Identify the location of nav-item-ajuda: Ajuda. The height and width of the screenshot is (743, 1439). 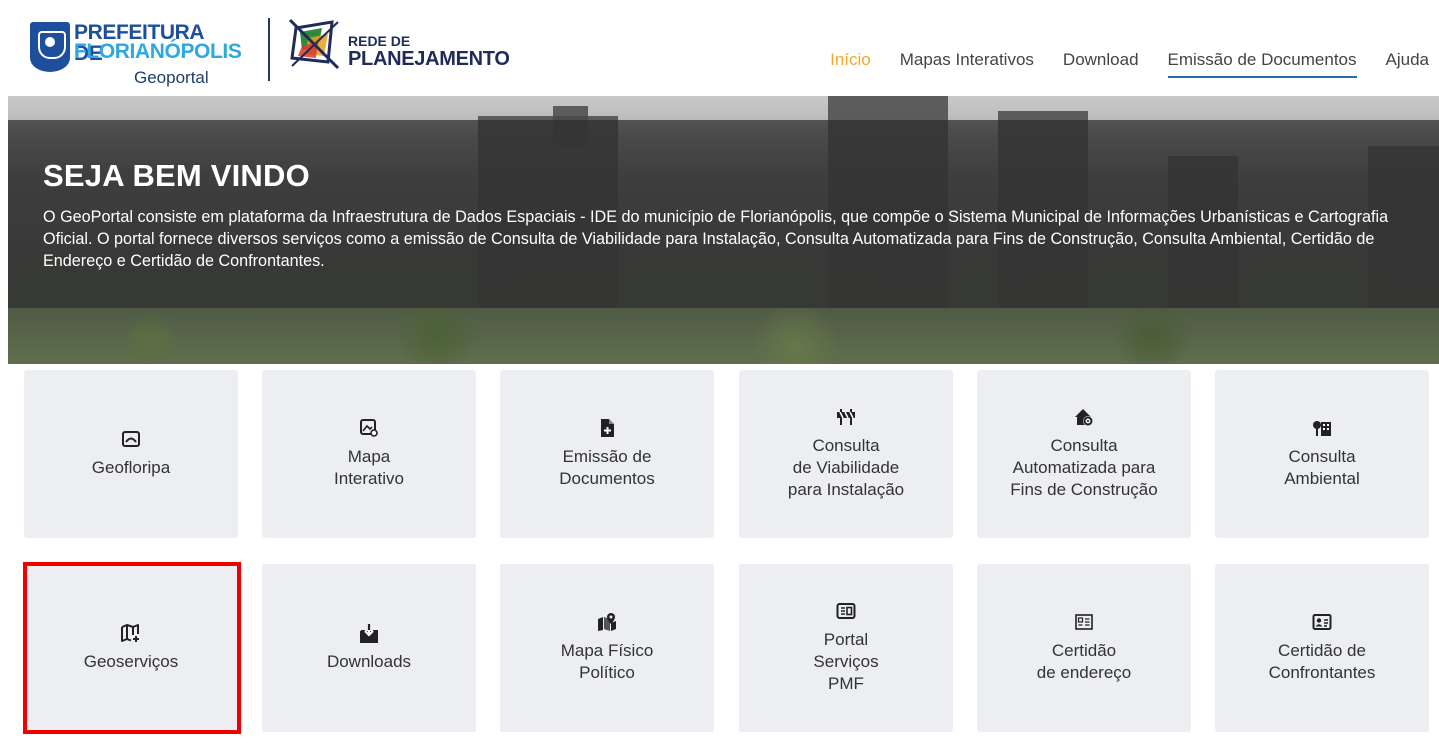
(1407, 63).